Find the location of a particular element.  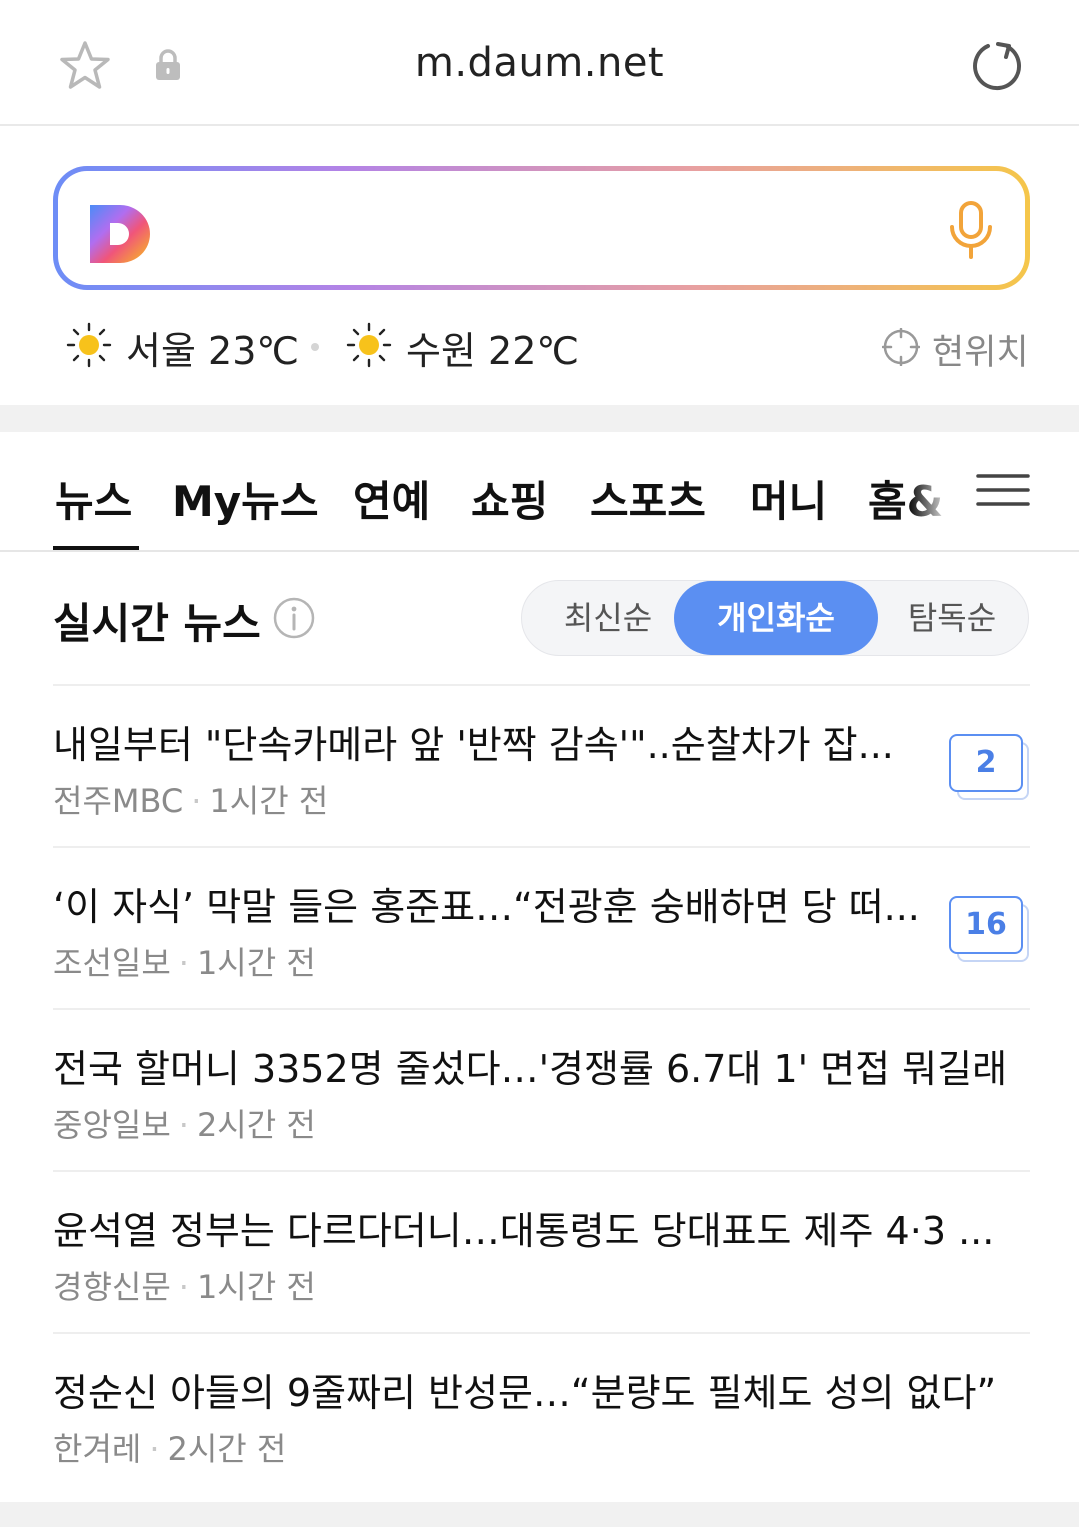

current-location-button: 현위치 is located at coordinates (980, 349).